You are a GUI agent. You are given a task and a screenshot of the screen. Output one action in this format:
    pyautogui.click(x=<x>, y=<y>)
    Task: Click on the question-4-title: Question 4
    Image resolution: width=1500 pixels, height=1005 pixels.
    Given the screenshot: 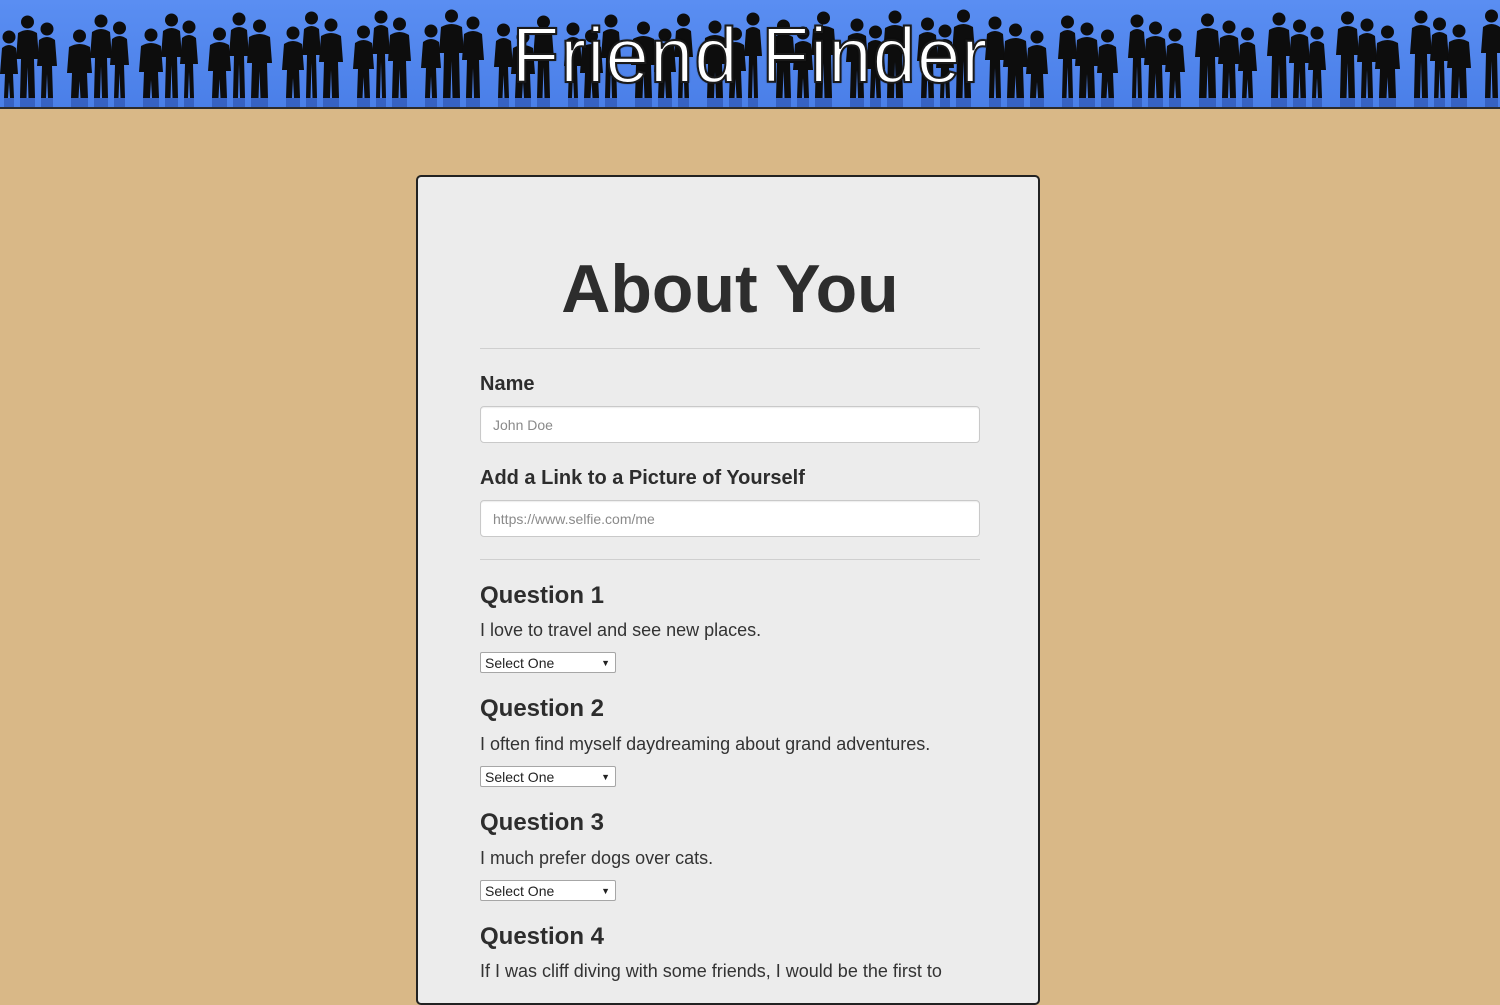 What is the action you would take?
    pyautogui.click(x=542, y=936)
    